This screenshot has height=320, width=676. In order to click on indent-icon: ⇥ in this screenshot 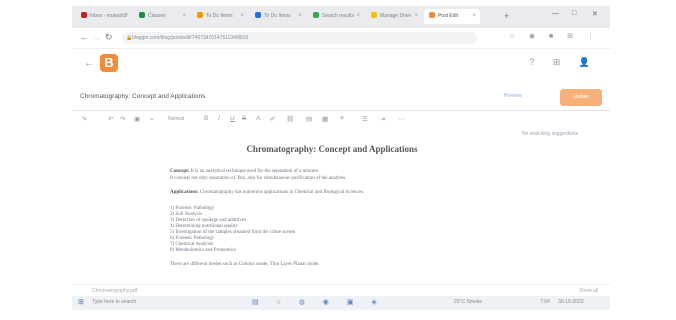, I will do `click(382, 119)`.